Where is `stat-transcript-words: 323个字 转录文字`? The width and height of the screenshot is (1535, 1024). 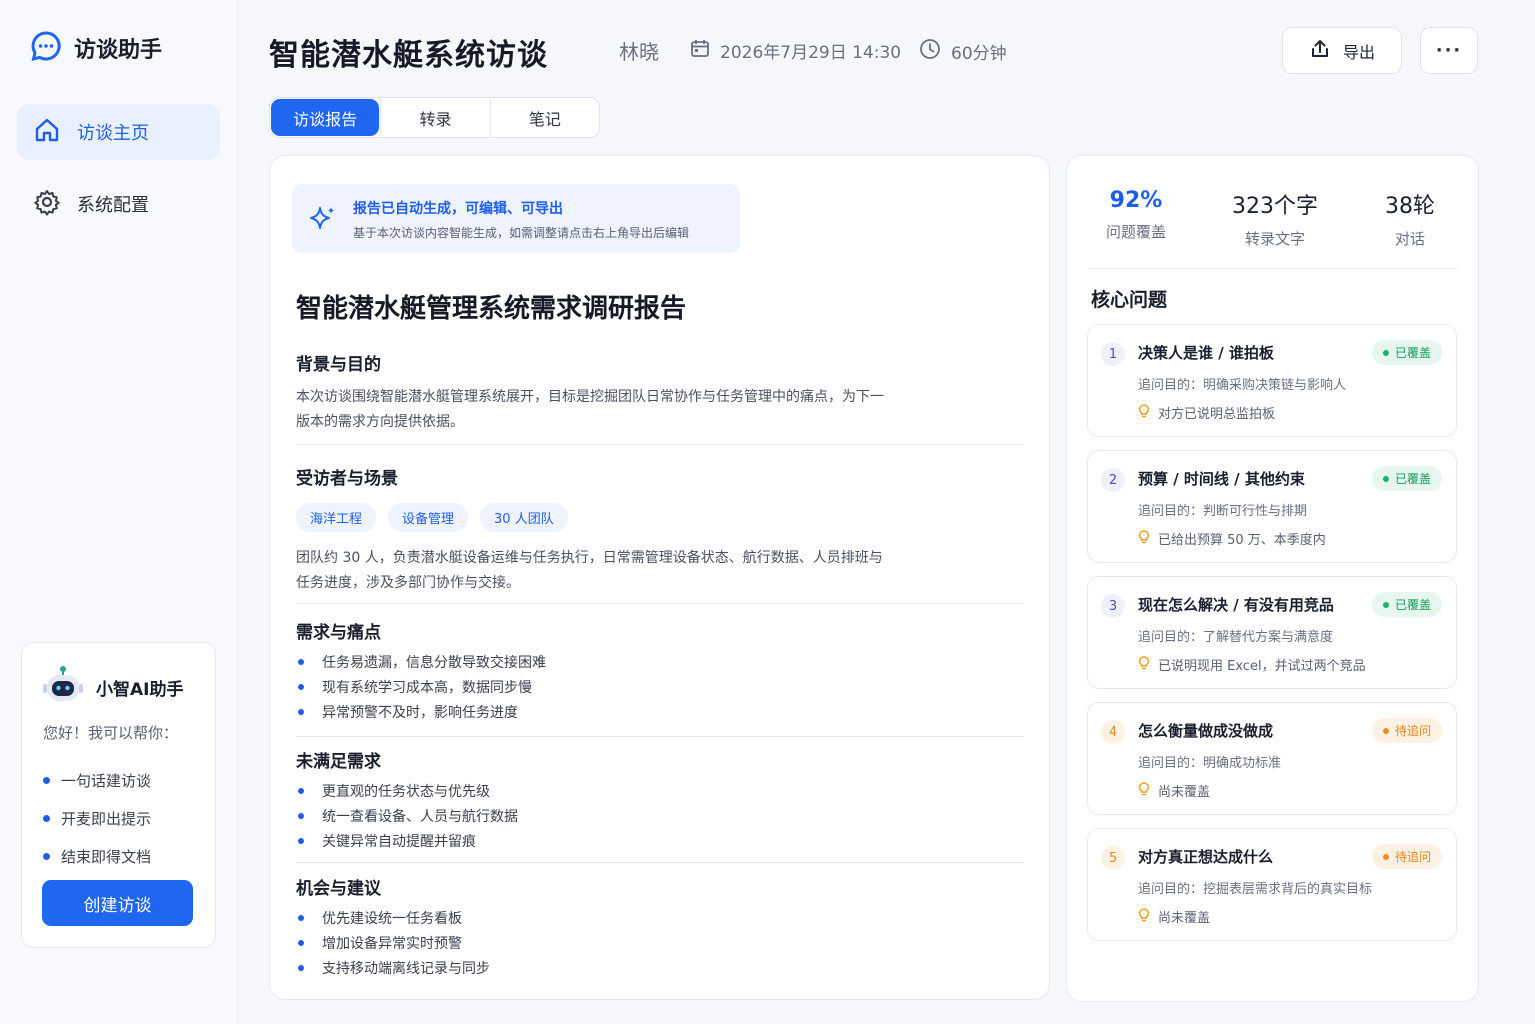 stat-transcript-words: 323个字 转录文字 is located at coordinates (1275, 218).